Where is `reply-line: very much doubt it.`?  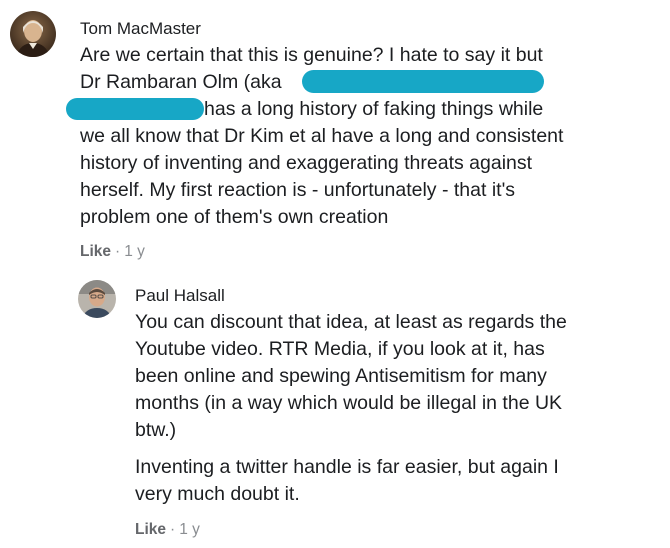
reply-line: very much doubt it. is located at coordinates (217, 494).